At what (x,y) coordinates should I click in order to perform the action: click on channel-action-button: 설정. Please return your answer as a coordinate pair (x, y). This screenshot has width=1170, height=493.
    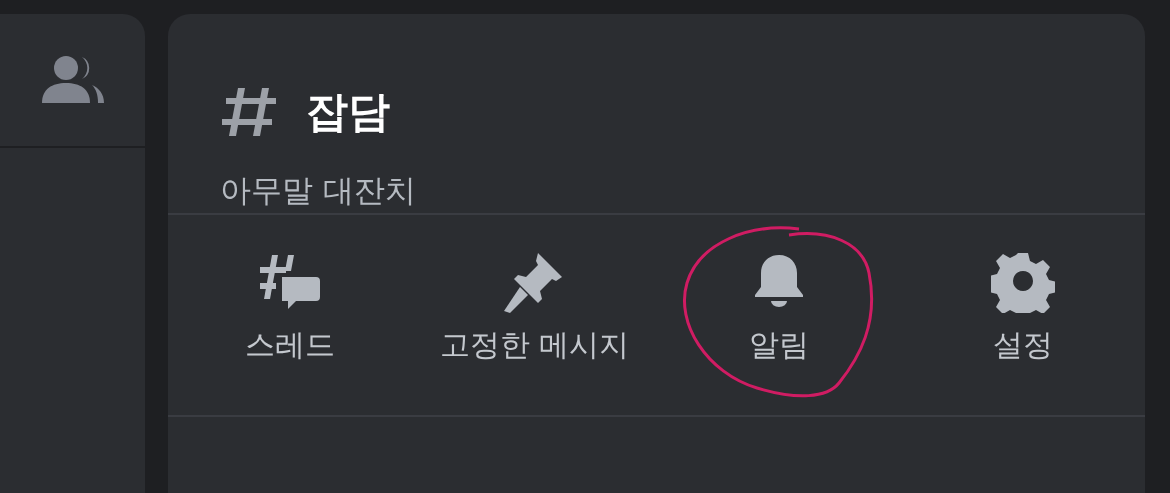
    Looking at the image, I should click on (1022, 316).